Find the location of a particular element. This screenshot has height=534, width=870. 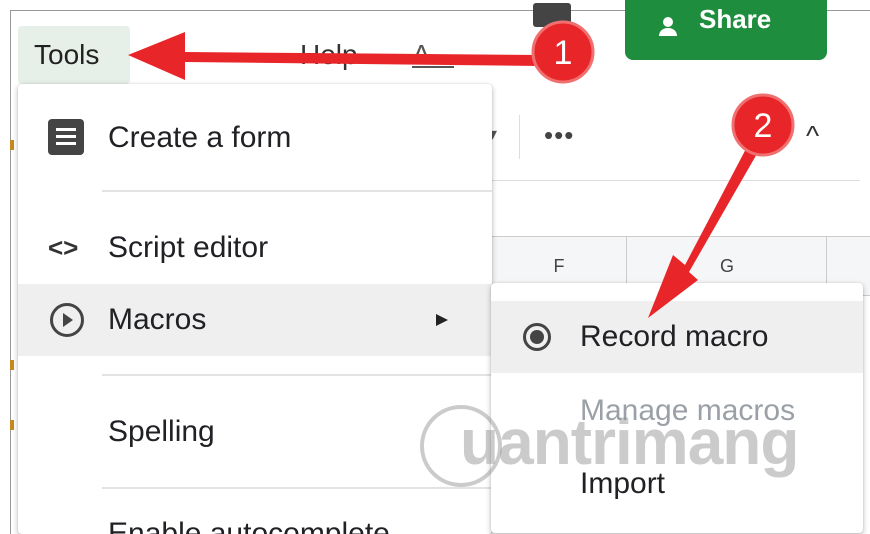

toolbar-divider is located at coordinates (519, 137).